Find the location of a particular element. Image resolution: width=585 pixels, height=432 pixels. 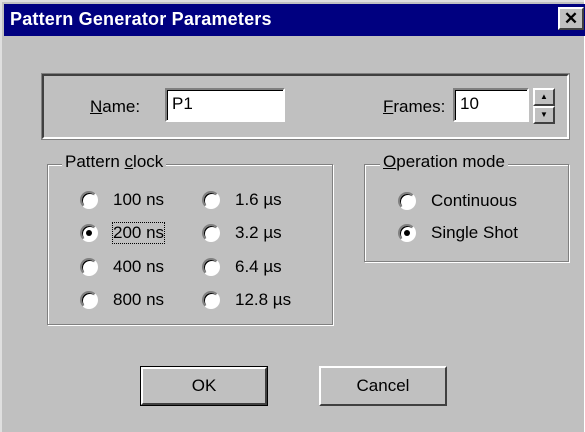

radio-label-3-2us: 3.2 µs is located at coordinates (258, 232).